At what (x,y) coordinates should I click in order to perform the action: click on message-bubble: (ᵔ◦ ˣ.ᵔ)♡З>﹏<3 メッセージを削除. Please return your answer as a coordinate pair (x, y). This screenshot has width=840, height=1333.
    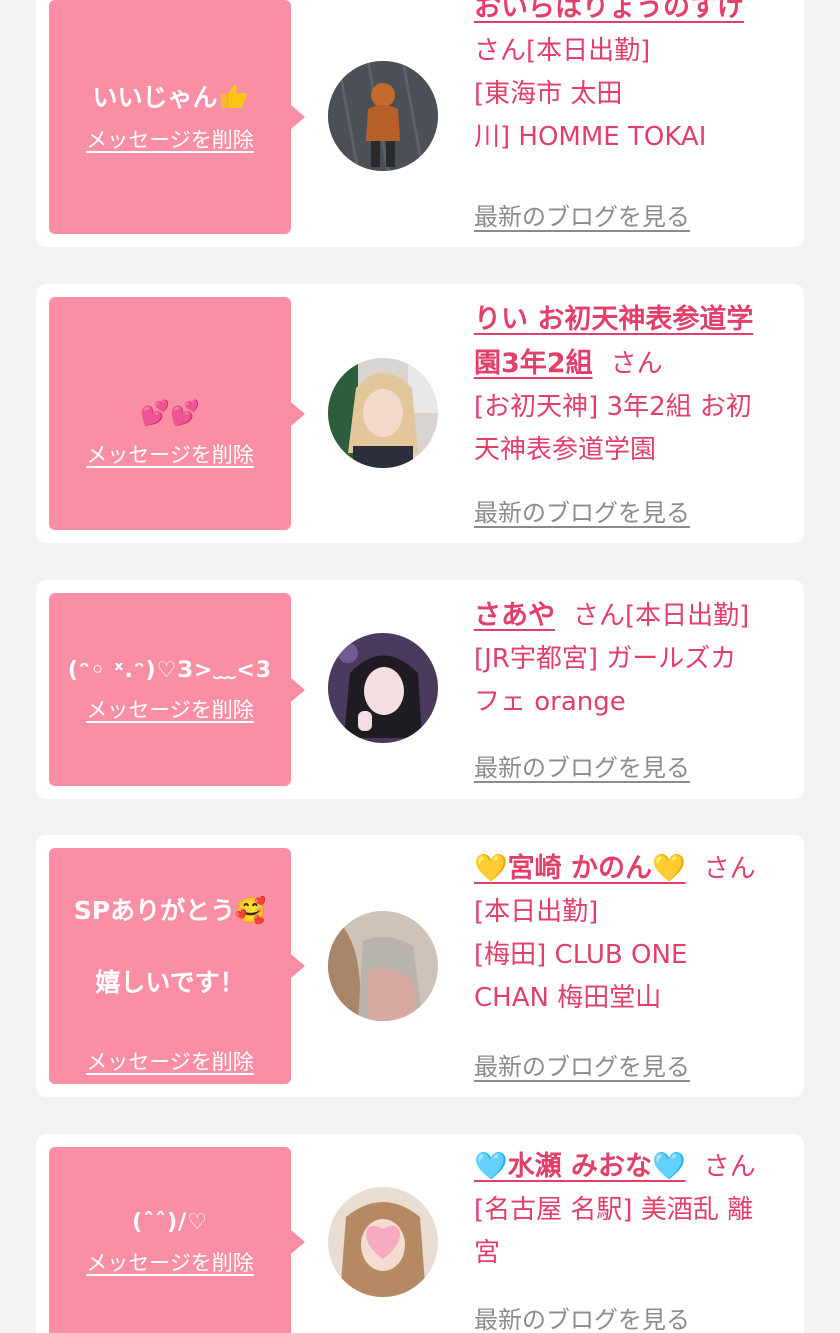
    Looking at the image, I should click on (177, 689).